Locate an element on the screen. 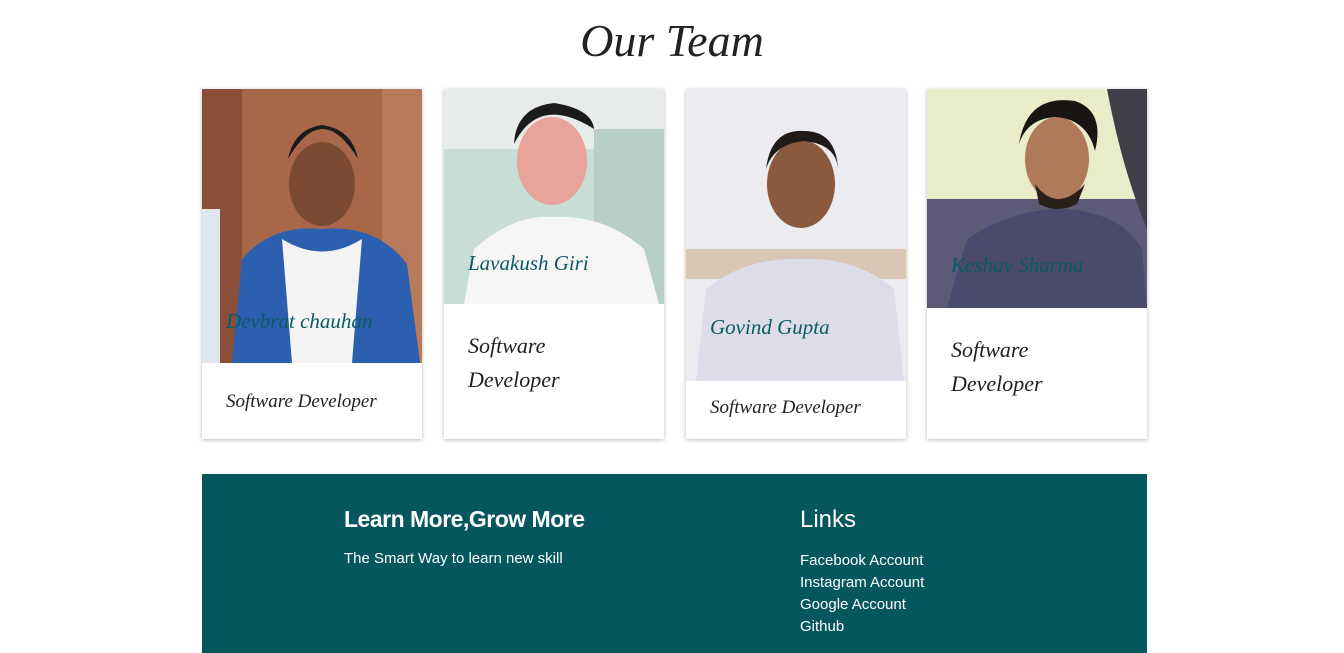 This screenshot has height=653, width=1344. member-name: Devbrat chauhan is located at coordinates (299, 321).